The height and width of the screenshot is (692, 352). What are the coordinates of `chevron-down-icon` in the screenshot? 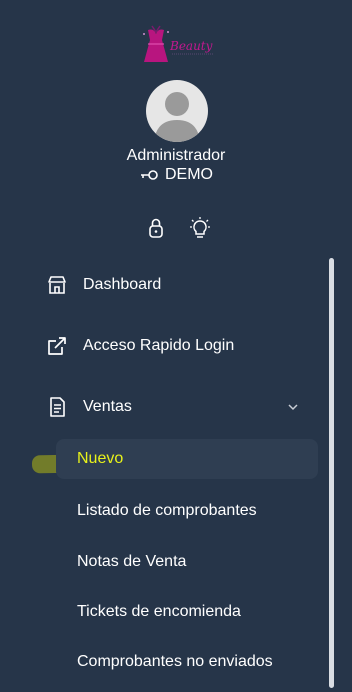 It's located at (293, 407).